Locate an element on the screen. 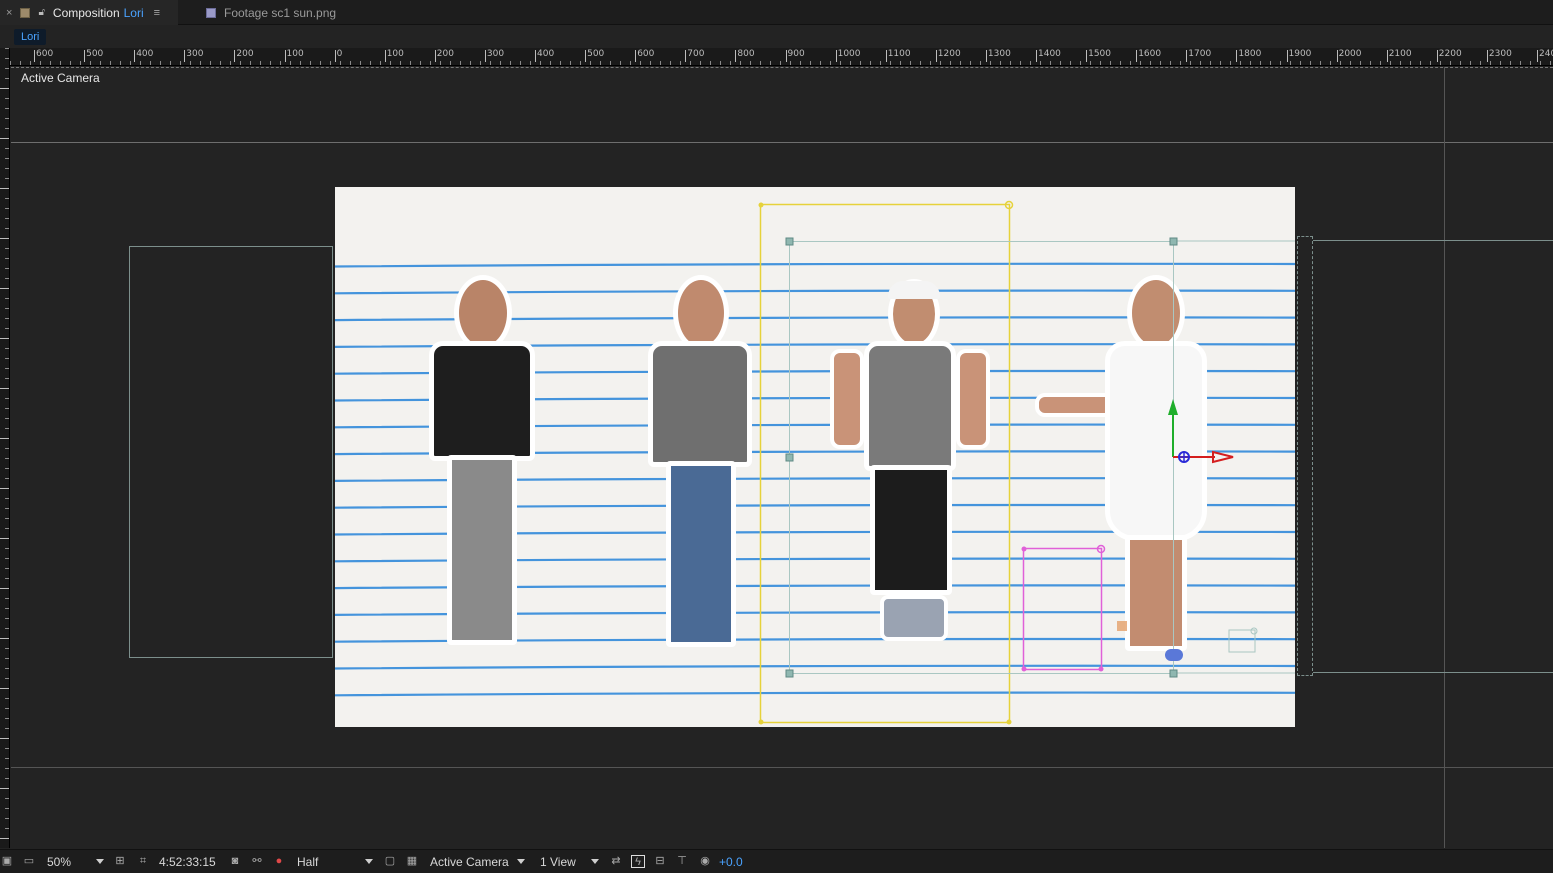 Image resolution: width=1553 pixels, height=873 pixels. timeline-icon: ⊟ is located at coordinates (660, 861).